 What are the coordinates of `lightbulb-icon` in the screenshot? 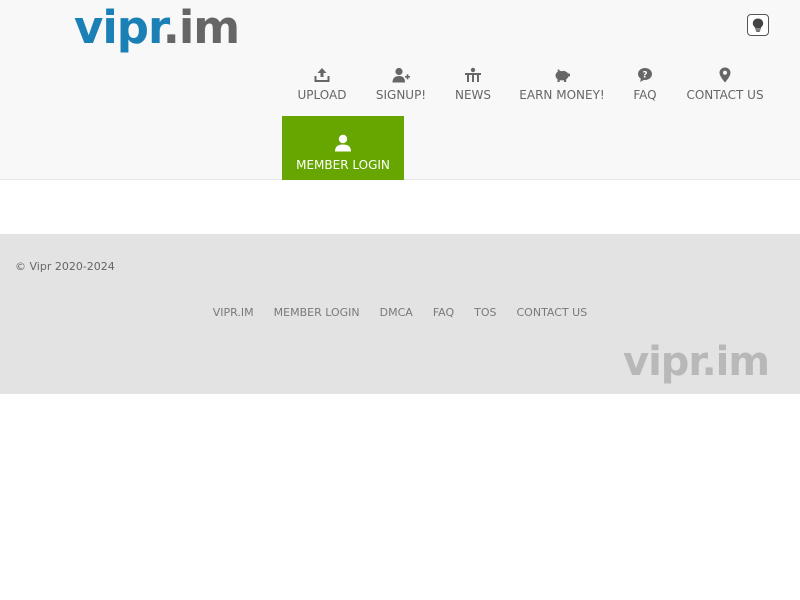 It's located at (758, 25).